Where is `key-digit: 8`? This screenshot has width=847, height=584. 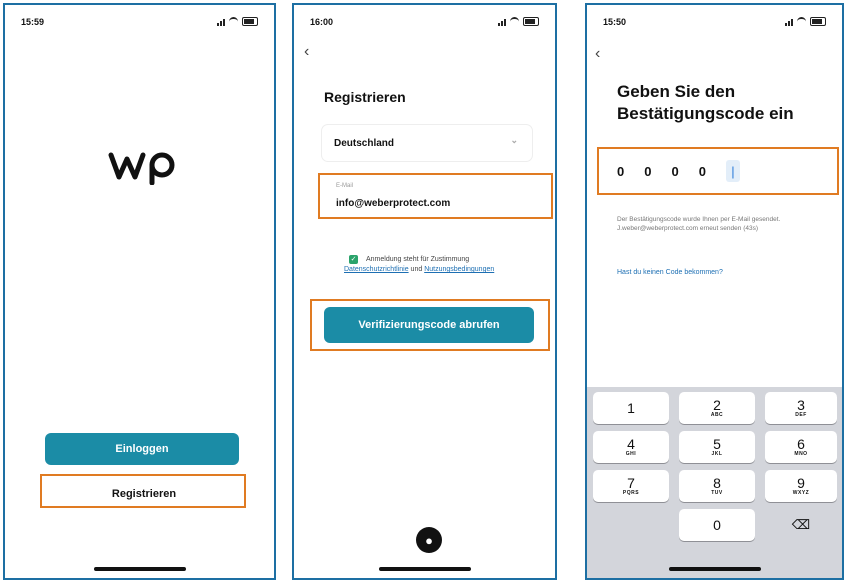
key-digit: 8 is located at coordinates (717, 483).